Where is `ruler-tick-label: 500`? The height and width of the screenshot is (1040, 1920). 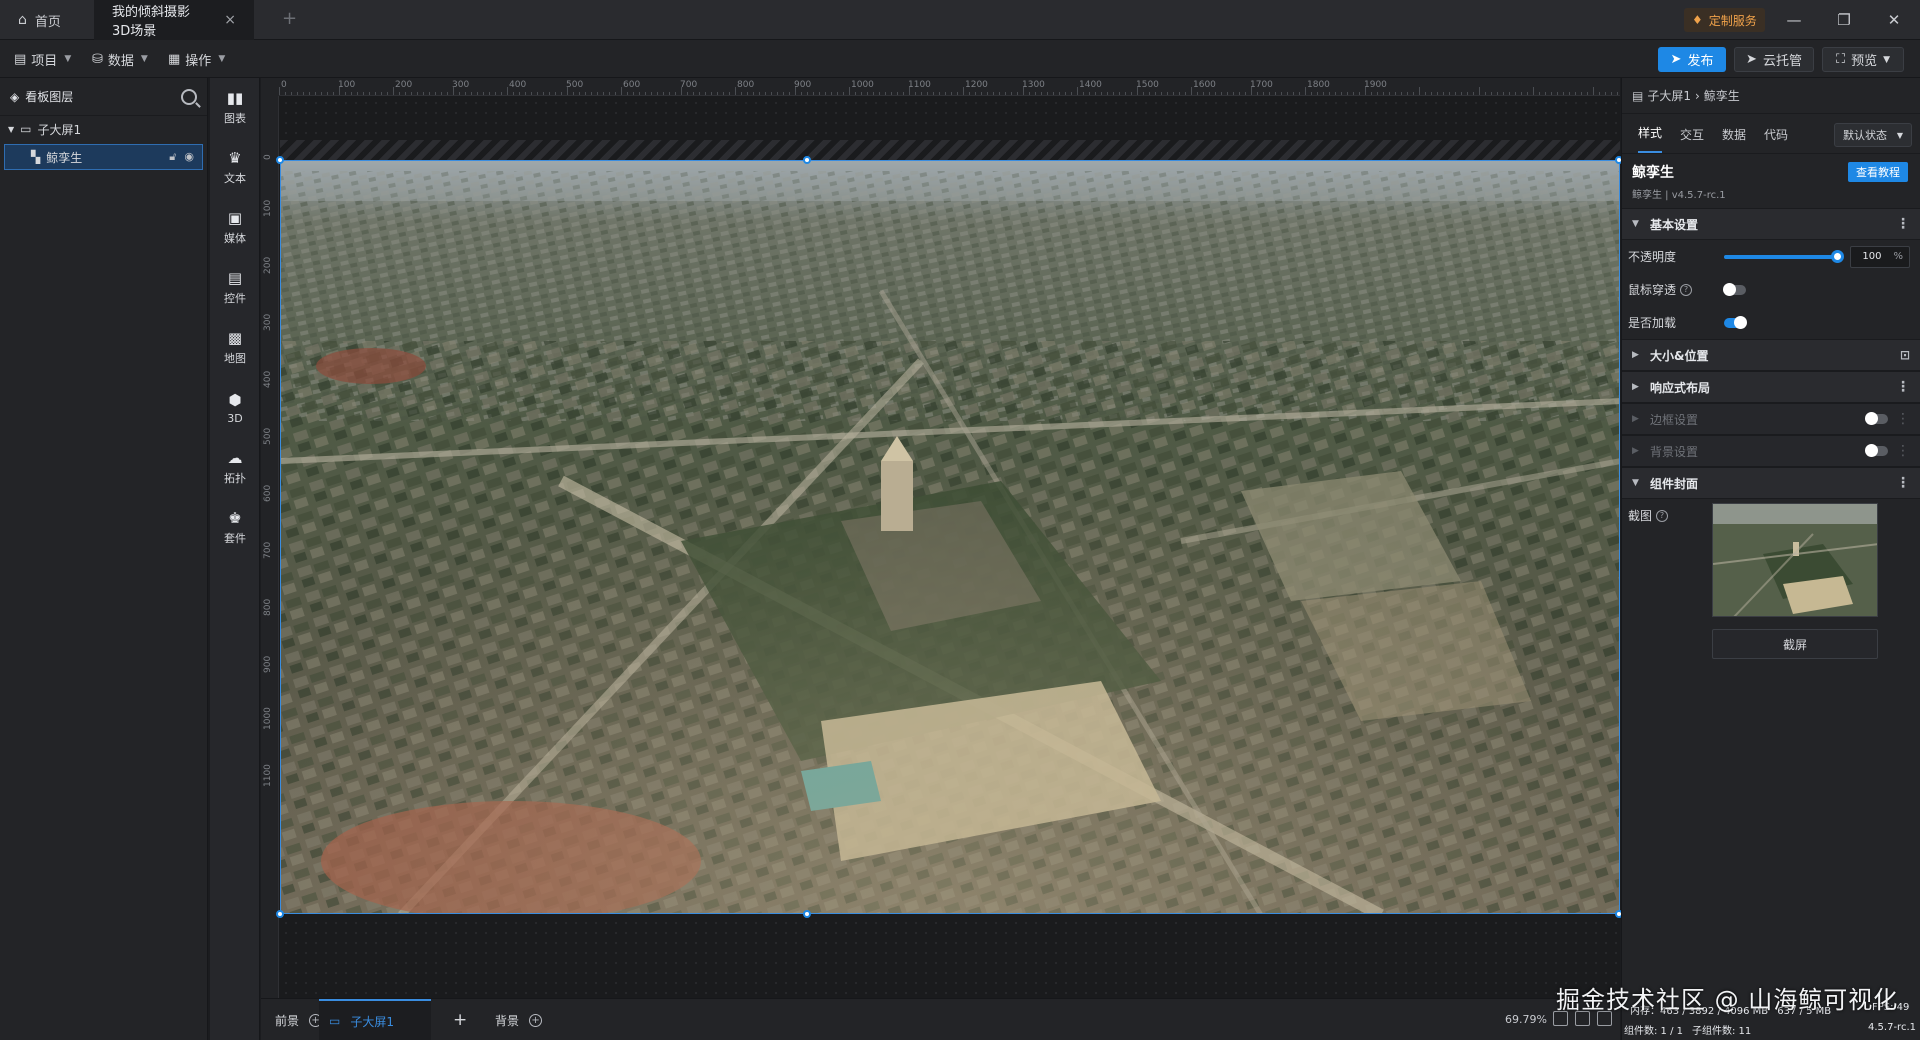 ruler-tick-label: 500 is located at coordinates (575, 85).